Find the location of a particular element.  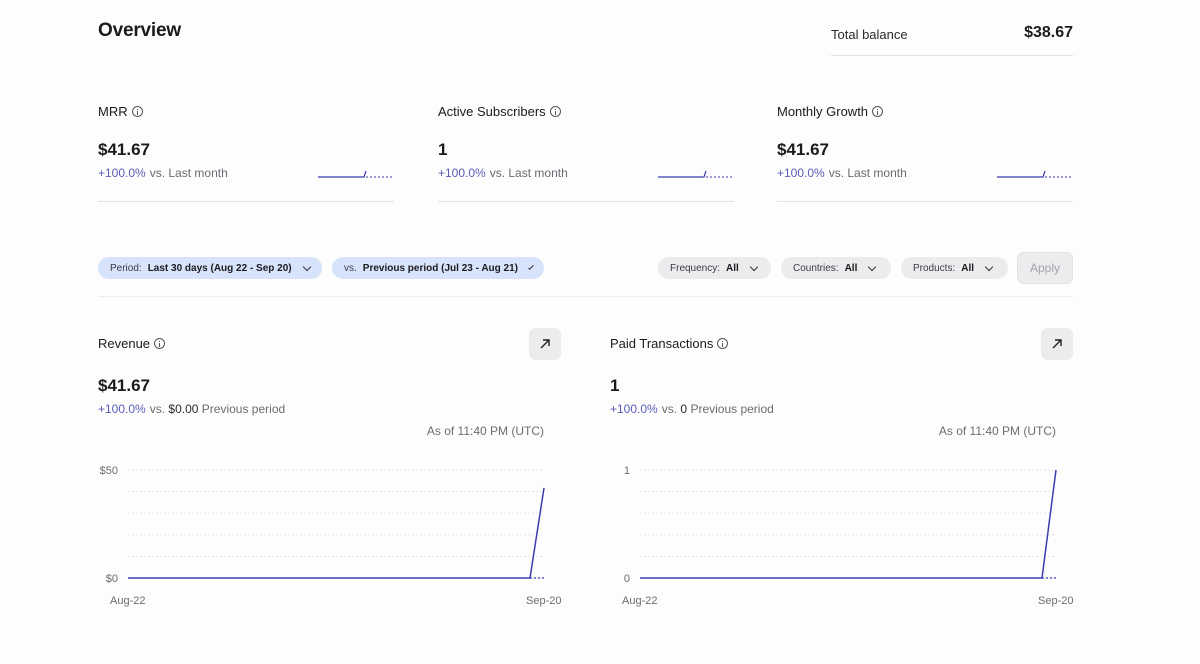

panel-label: Revenue is located at coordinates (124, 343).